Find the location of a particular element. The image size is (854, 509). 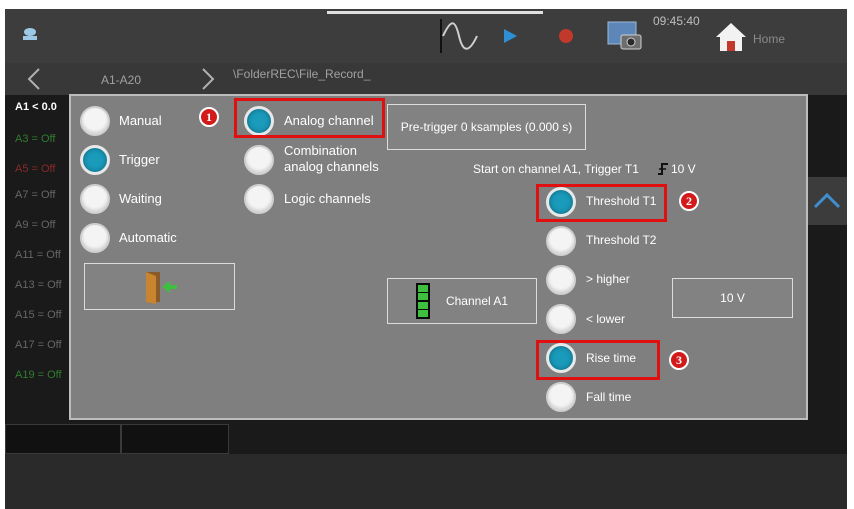

exit-door-icon is located at coordinates (161, 287).